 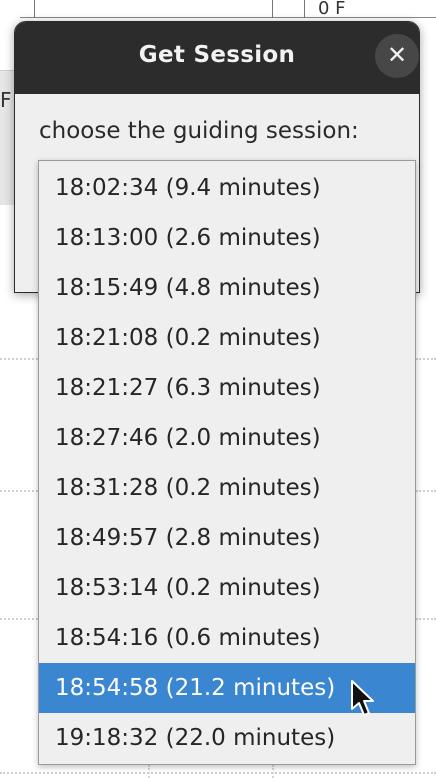 What do you see at coordinates (227, 438) in the screenshot?
I see `session-item: 18:27:46 (2.0 minutes)` at bounding box center [227, 438].